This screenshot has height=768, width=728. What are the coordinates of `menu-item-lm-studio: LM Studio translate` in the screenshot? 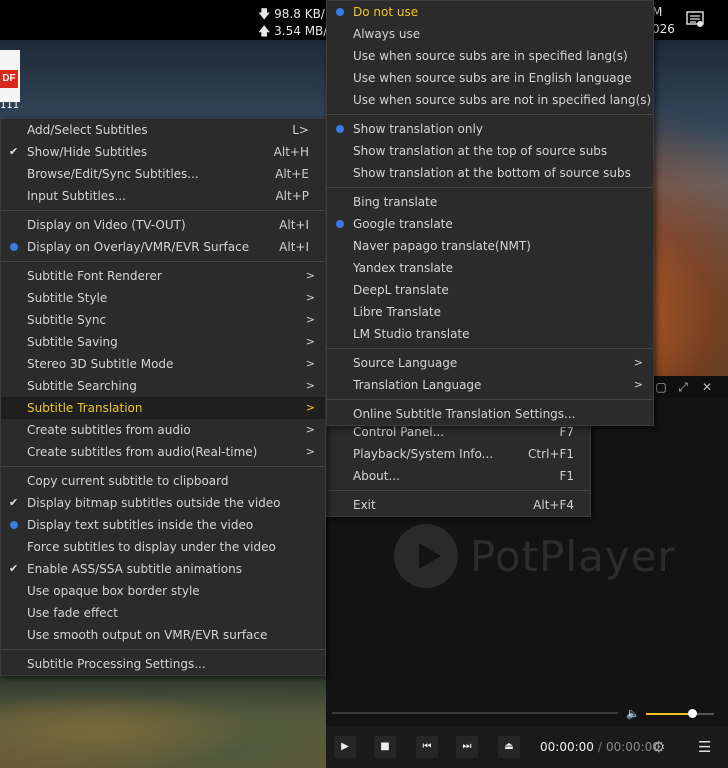 It's located at (490, 334).